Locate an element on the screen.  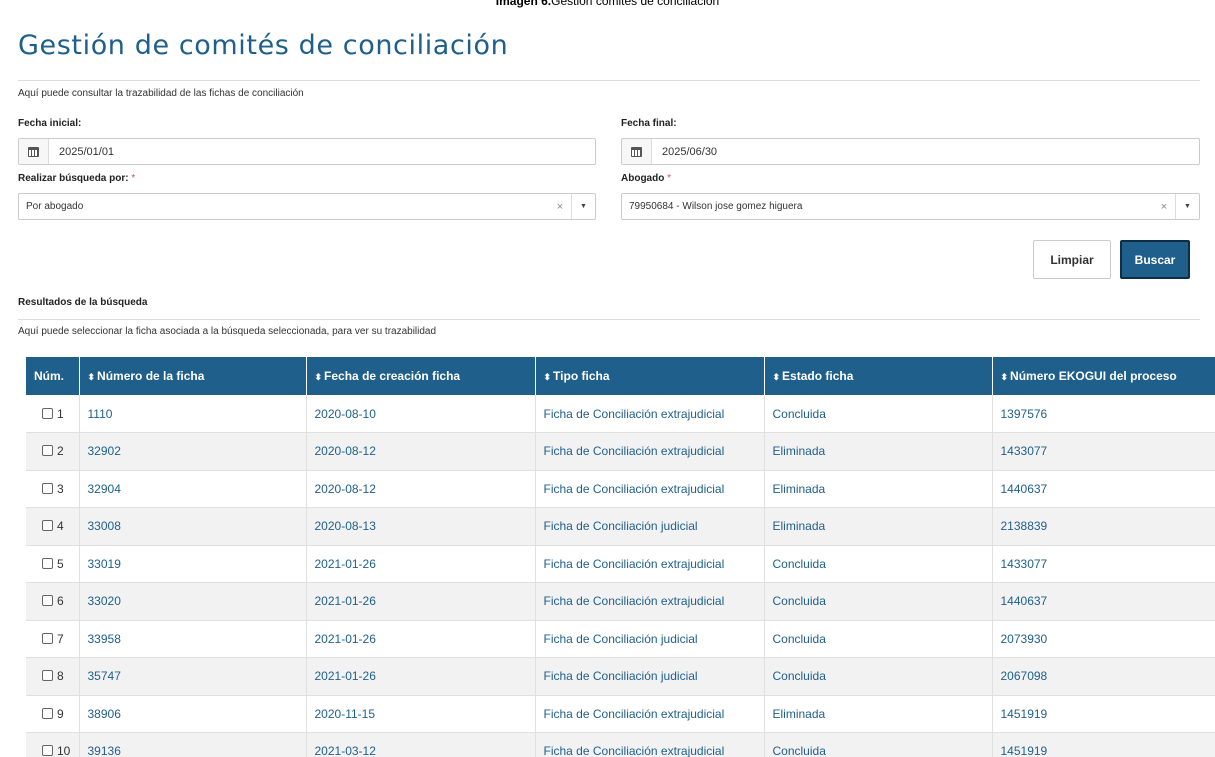
cell-numero-ficha-value: 32904 is located at coordinates (104, 488).